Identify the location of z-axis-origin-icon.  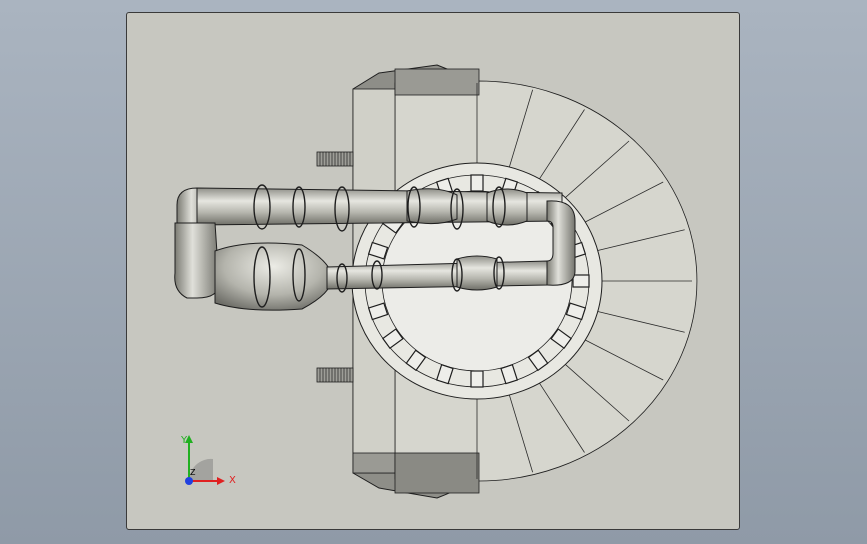
(189, 481).